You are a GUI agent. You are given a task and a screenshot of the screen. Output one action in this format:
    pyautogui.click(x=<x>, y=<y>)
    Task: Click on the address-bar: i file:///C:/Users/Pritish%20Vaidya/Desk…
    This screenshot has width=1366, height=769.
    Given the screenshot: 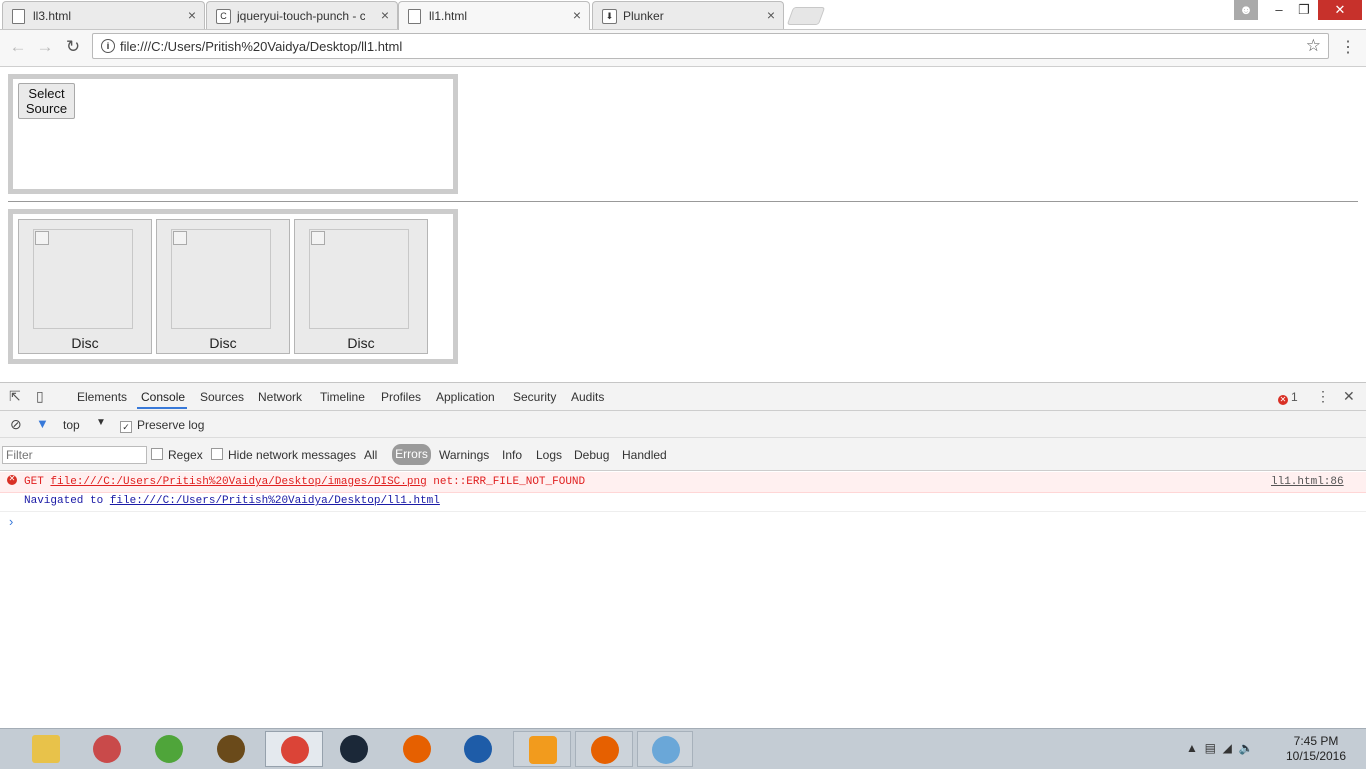 What is the action you would take?
    pyautogui.click(x=710, y=46)
    